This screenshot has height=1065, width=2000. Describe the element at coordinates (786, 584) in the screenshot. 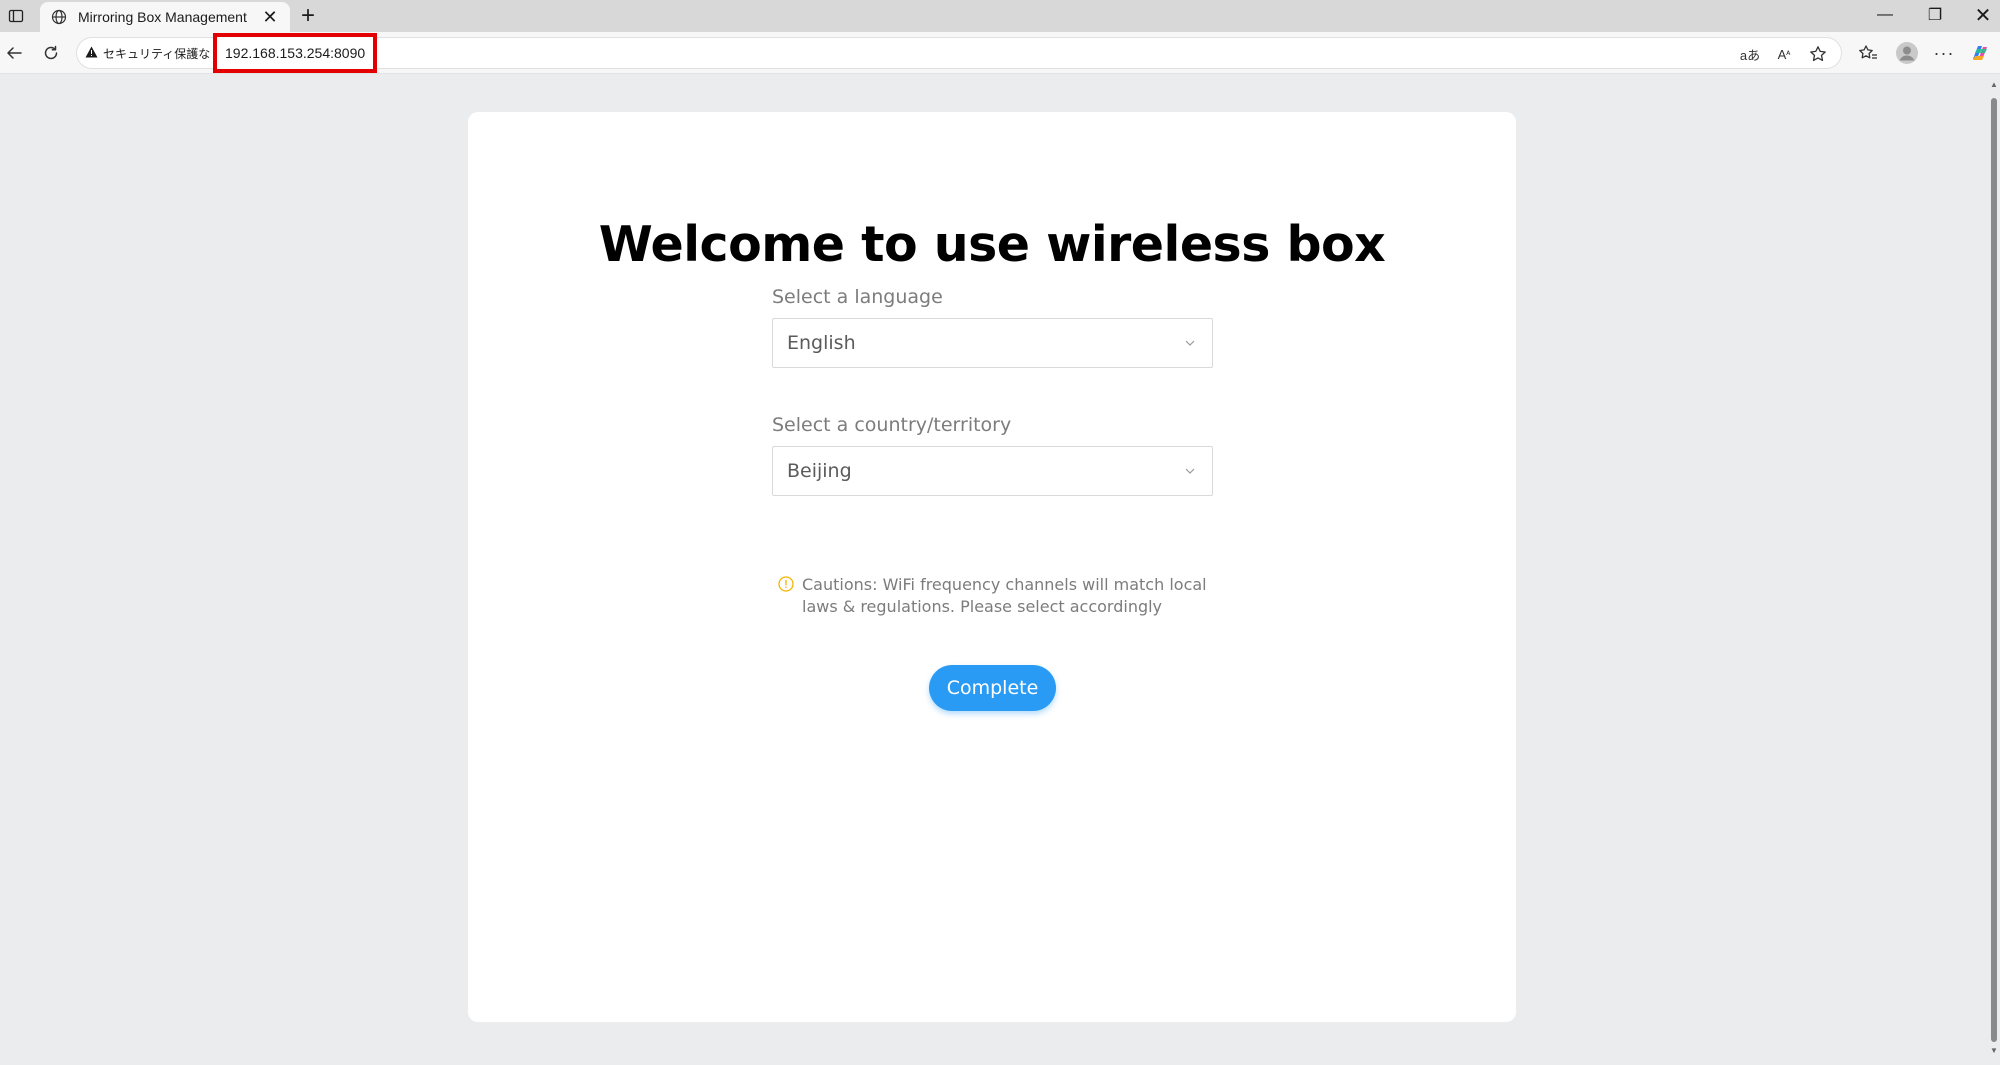

I see `info-circle-icon` at that location.